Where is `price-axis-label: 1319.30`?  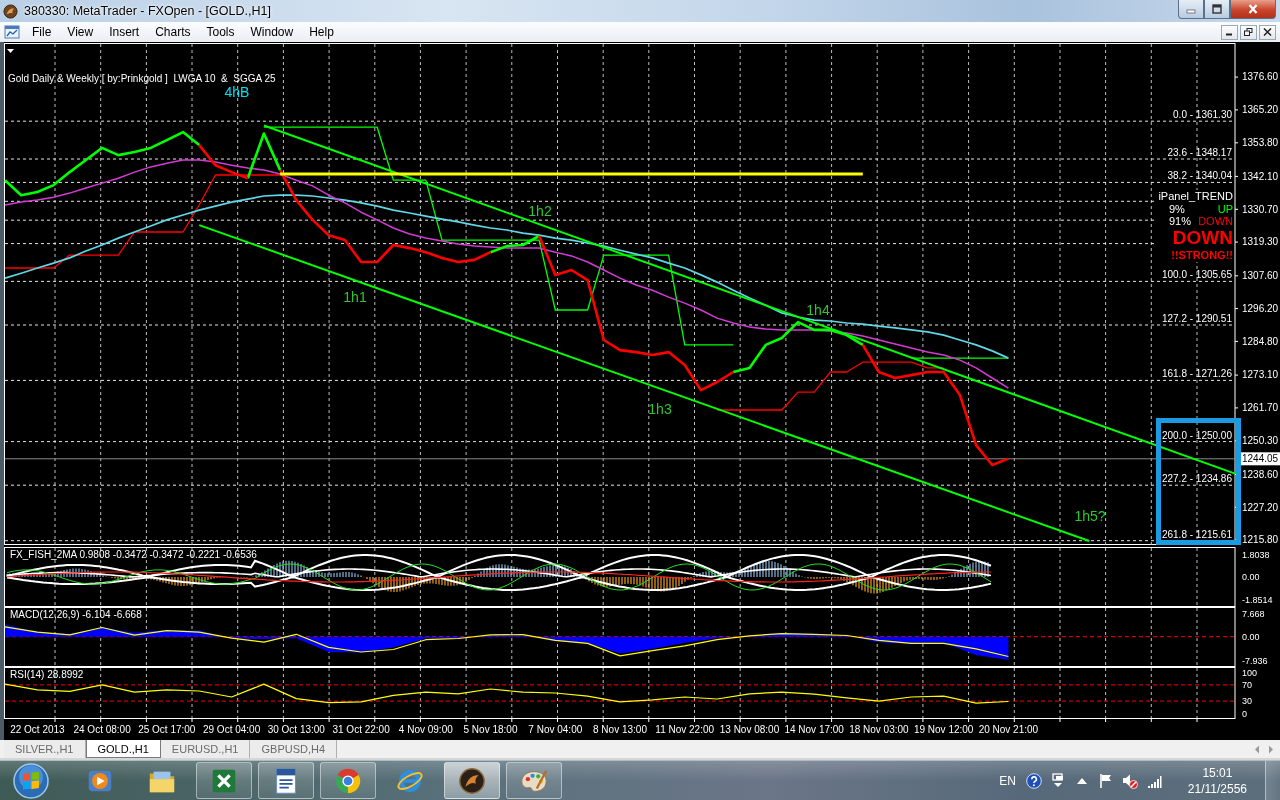
price-axis-label: 1319.30 is located at coordinates (1260, 242).